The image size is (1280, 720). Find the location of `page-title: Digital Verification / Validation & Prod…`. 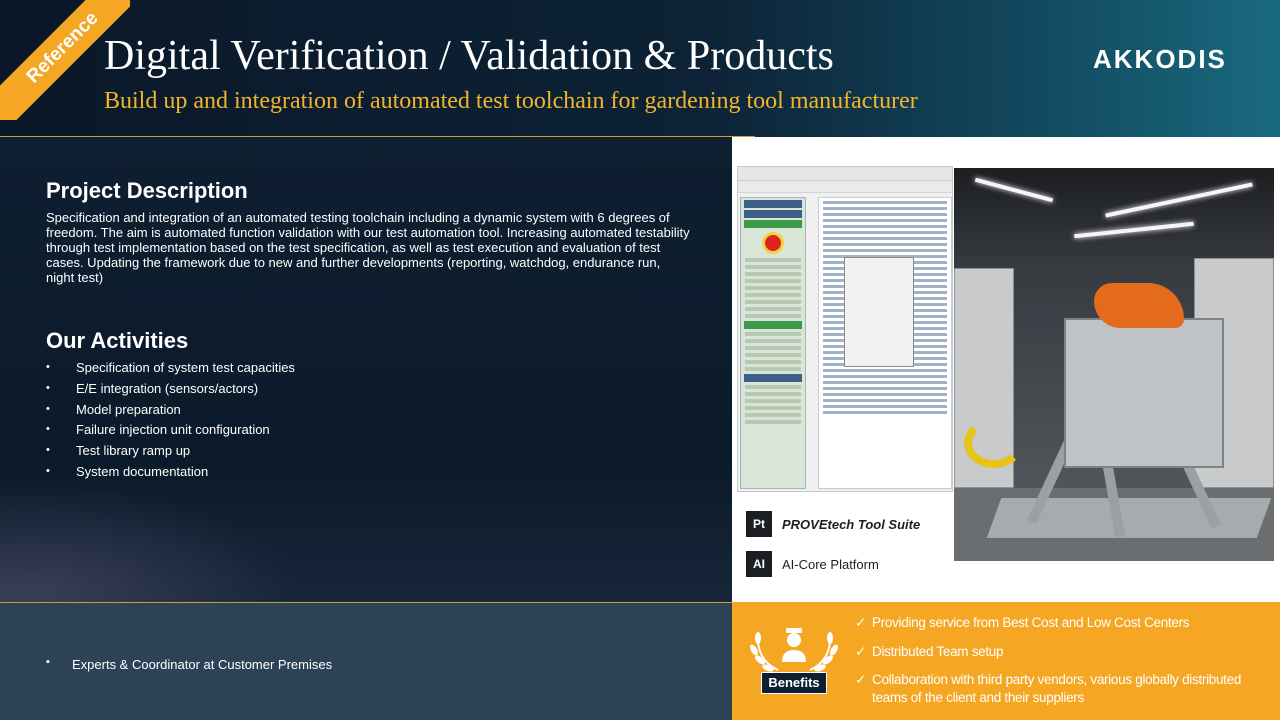

page-title: Digital Verification / Validation & Prod… is located at coordinates (469, 56).